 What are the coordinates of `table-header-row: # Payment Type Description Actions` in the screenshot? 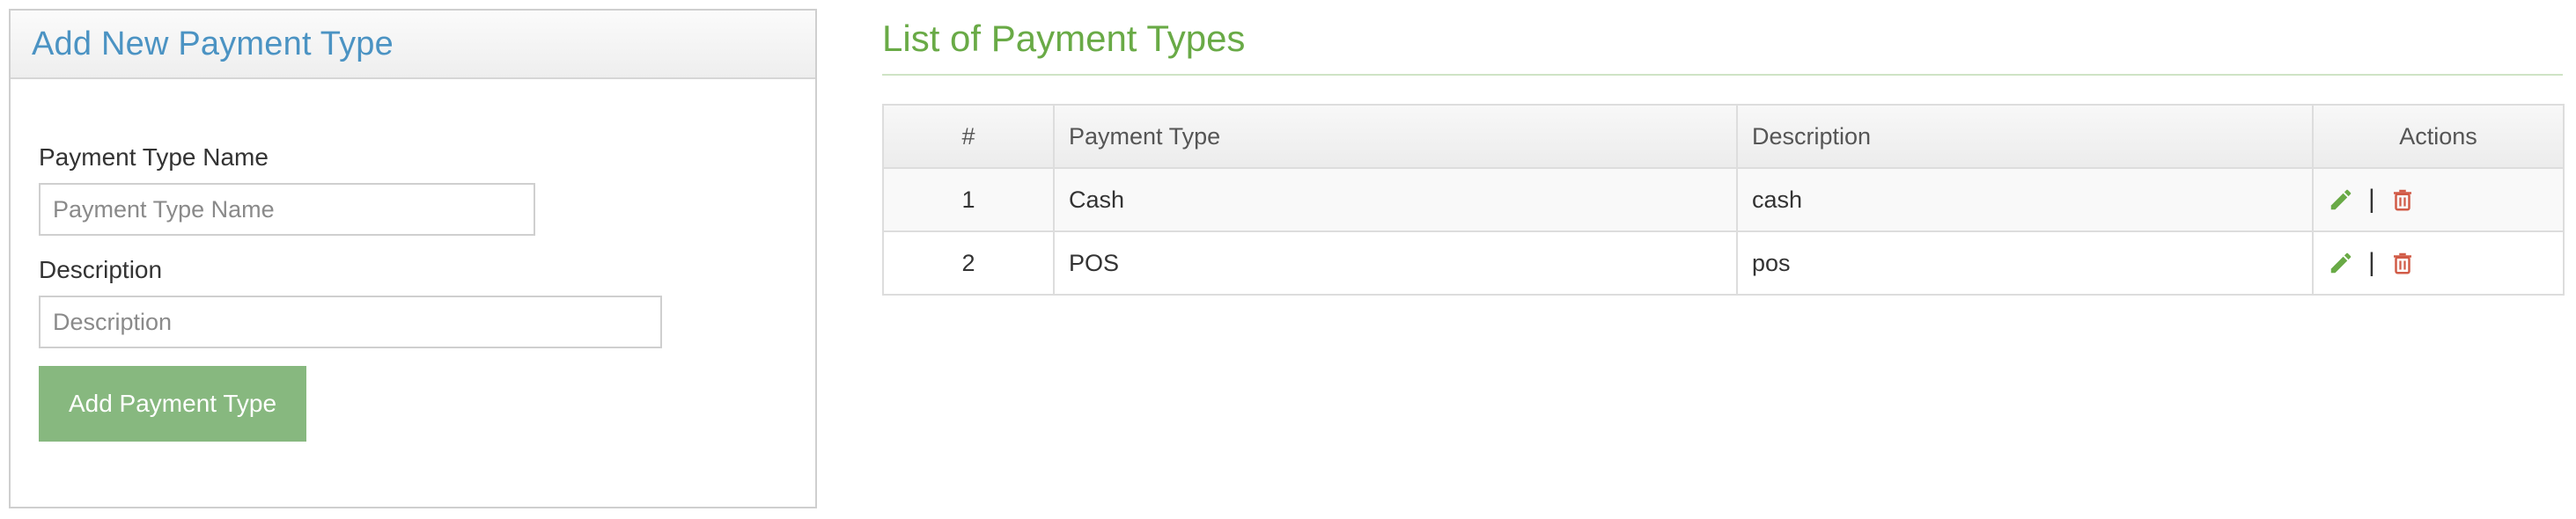 It's located at (1724, 136).